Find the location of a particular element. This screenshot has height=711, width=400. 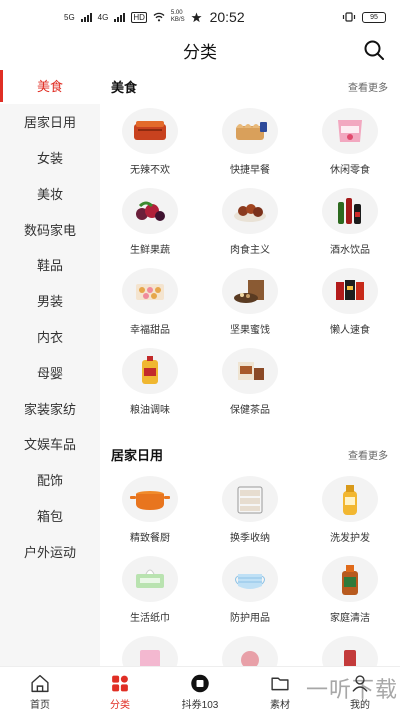

subcategory-item: 保健茶品 is located at coordinates (250, 384).